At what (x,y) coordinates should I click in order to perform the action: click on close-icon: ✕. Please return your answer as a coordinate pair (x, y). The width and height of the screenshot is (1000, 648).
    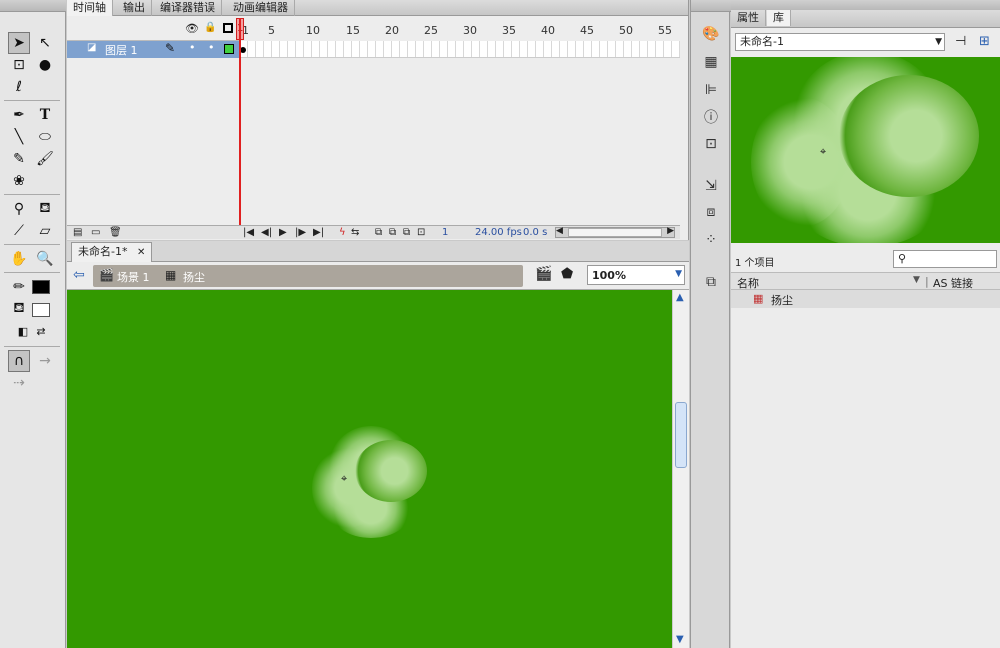
    Looking at the image, I should click on (141, 252).